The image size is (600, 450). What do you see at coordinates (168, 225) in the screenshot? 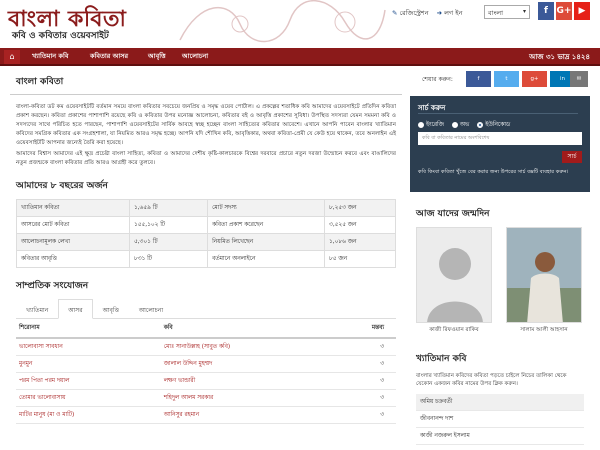
I see `stats-cell: ১৫৫,১০২ টি` at bounding box center [168, 225].